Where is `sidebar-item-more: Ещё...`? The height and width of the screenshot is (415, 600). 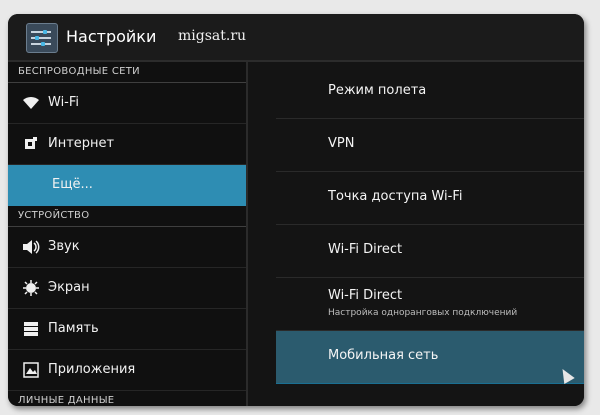 sidebar-item-more: Ещё... is located at coordinates (127, 185).